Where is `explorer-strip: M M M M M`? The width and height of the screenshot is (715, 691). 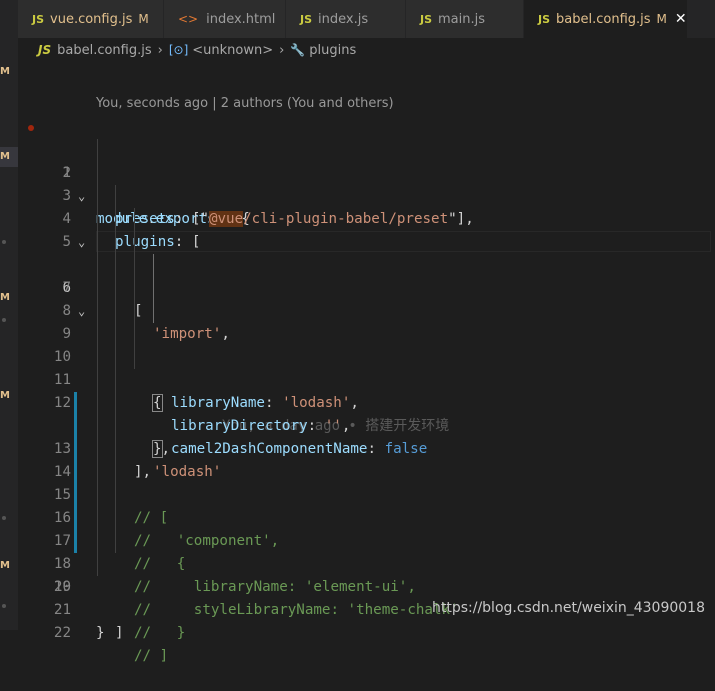
explorer-strip: M M M M M is located at coordinates (9, 315).